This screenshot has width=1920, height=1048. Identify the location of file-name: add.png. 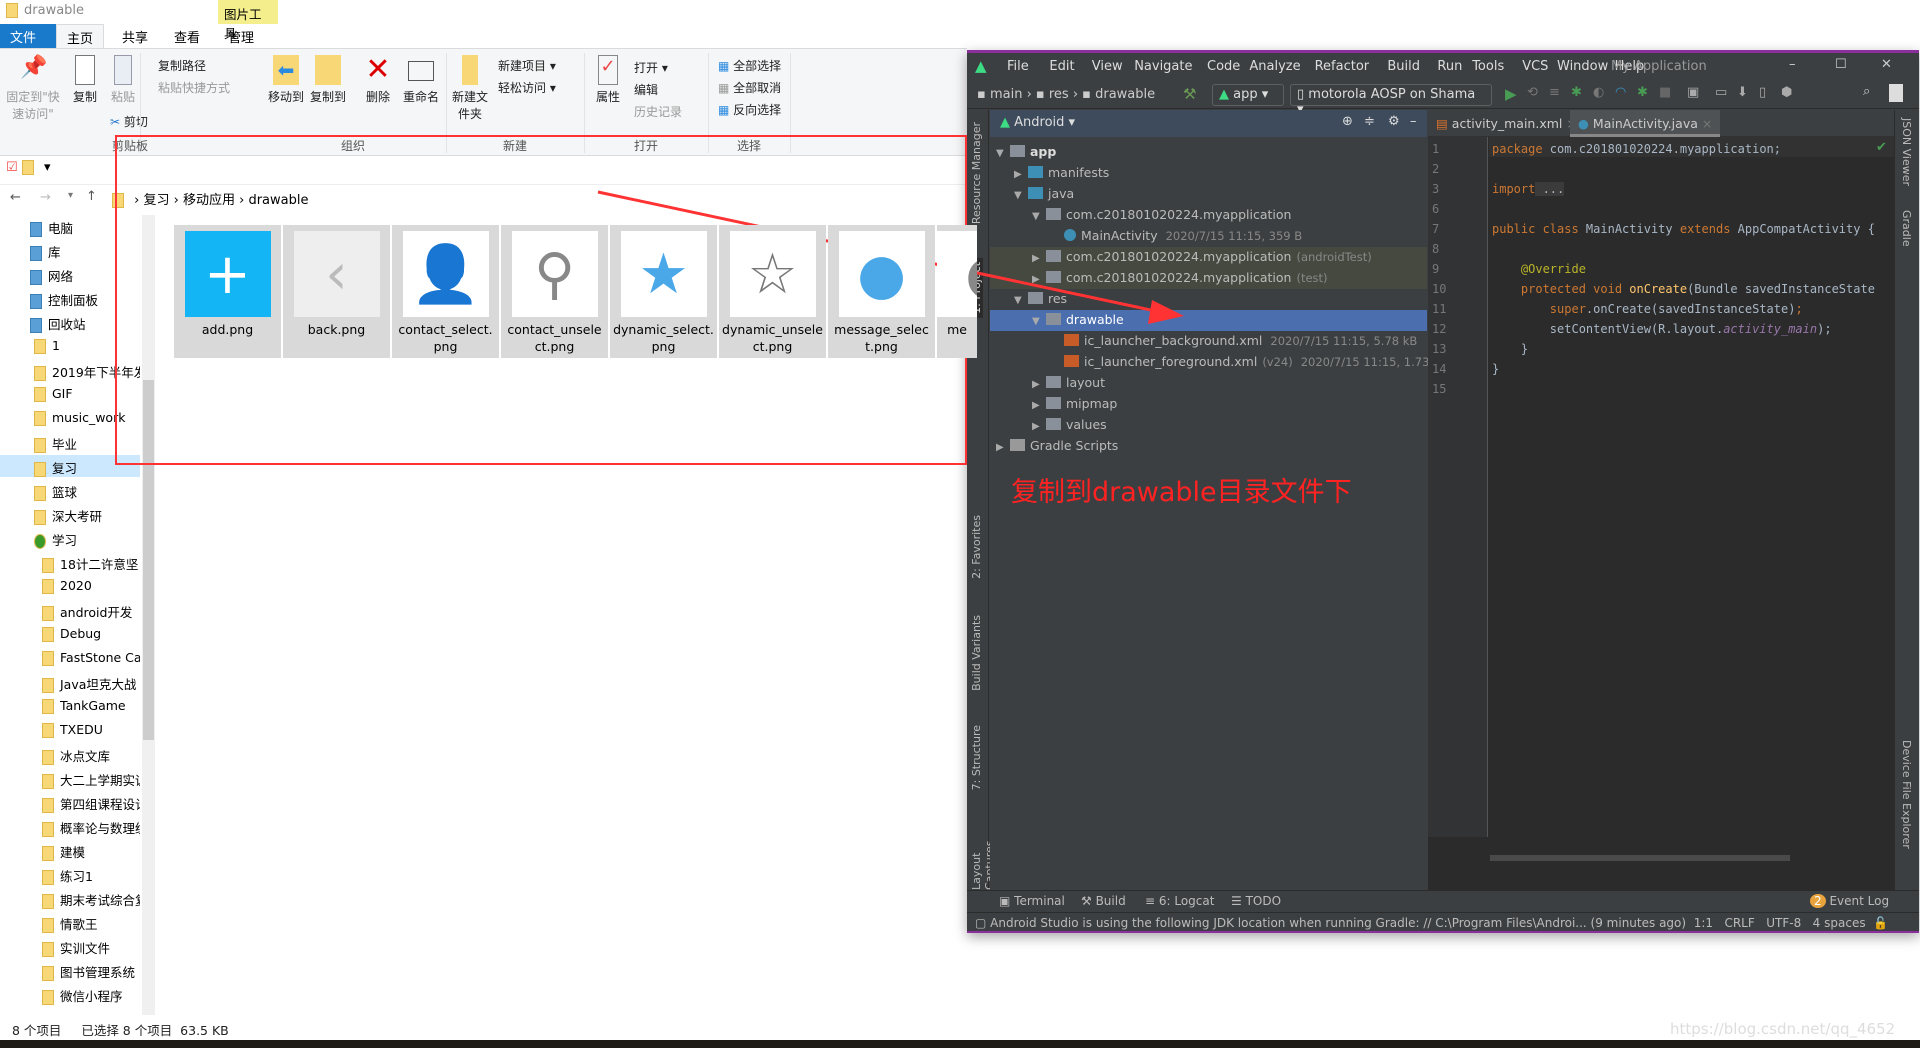
(227, 329).